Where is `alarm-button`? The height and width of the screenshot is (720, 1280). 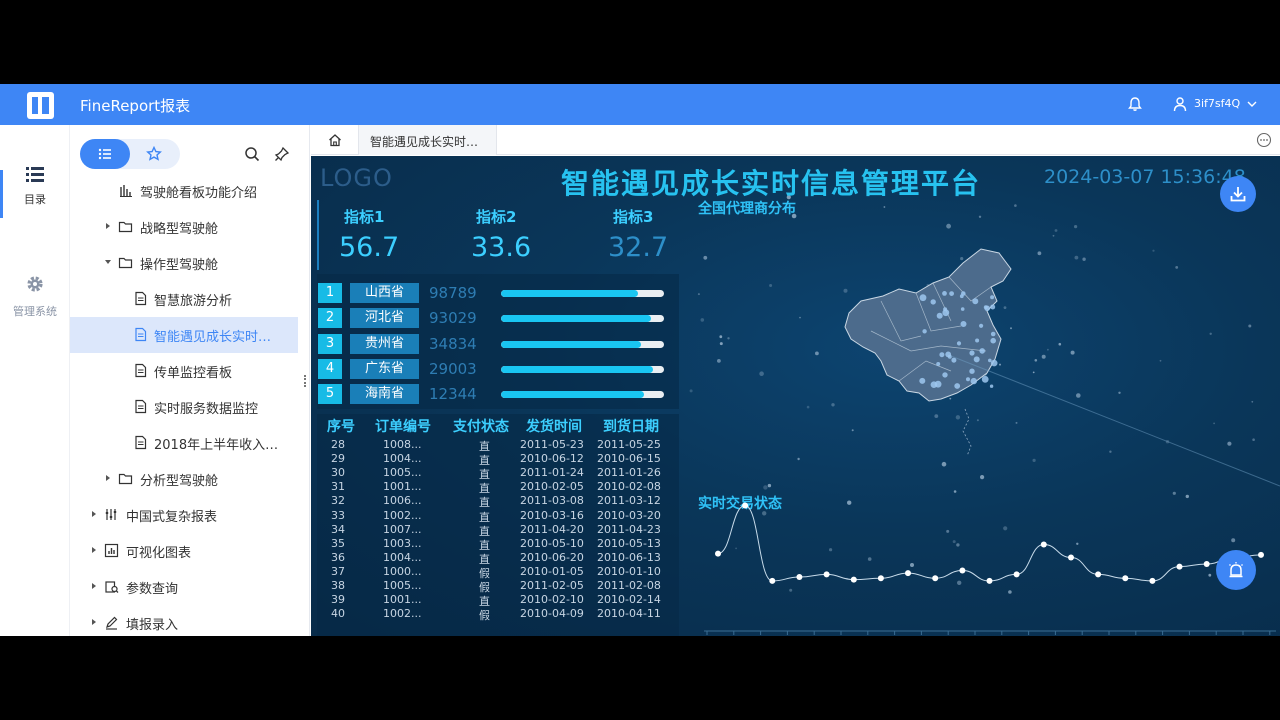 alarm-button is located at coordinates (1236, 570).